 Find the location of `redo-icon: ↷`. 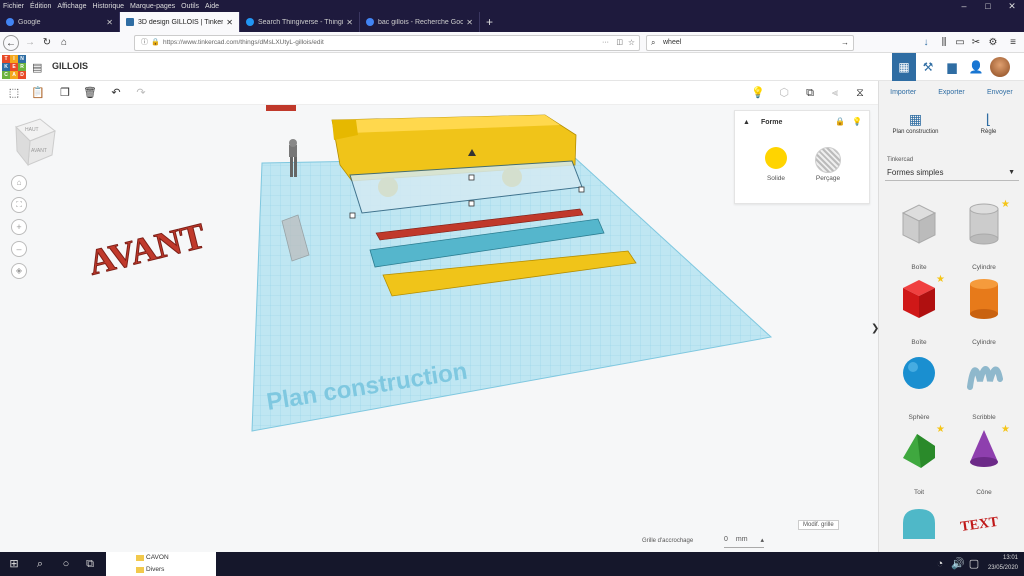

redo-icon: ↷ is located at coordinates (141, 93).